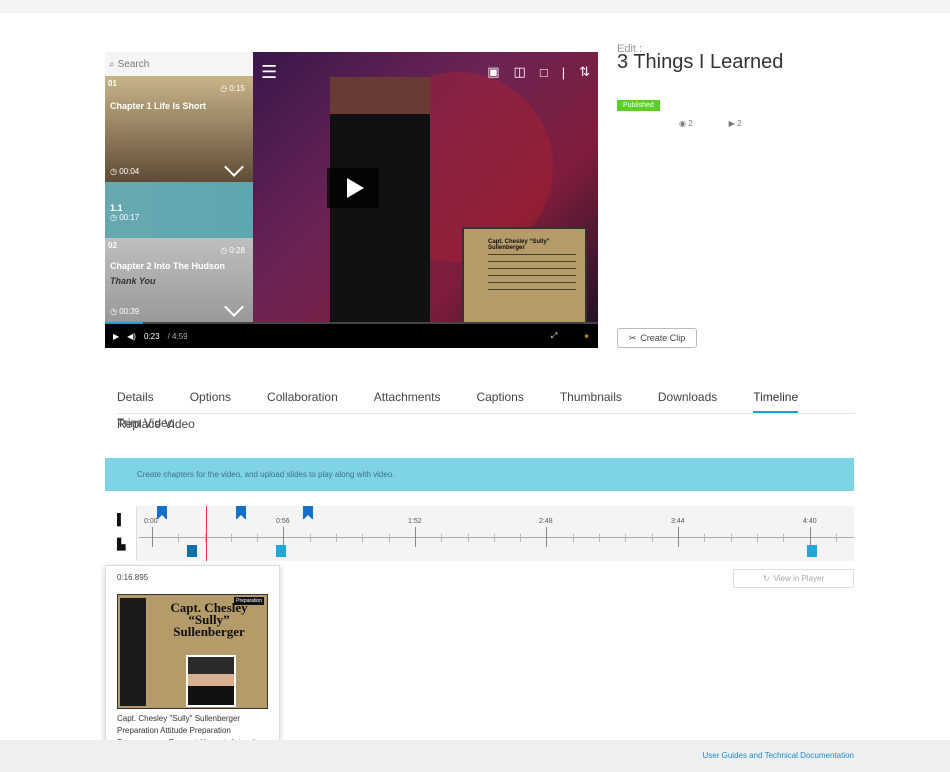  Describe the element at coordinates (269, 72) in the screenshot. I see `menu-icon: ☰` at that location.